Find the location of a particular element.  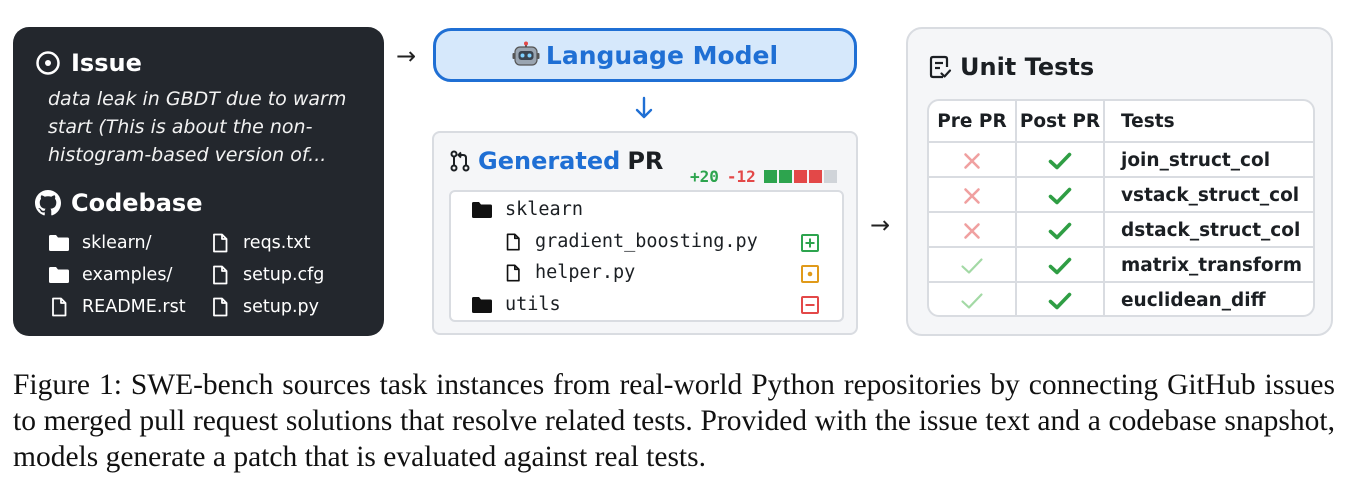

codebase-file-examples: examples/ is located at coordinates (117, 275).